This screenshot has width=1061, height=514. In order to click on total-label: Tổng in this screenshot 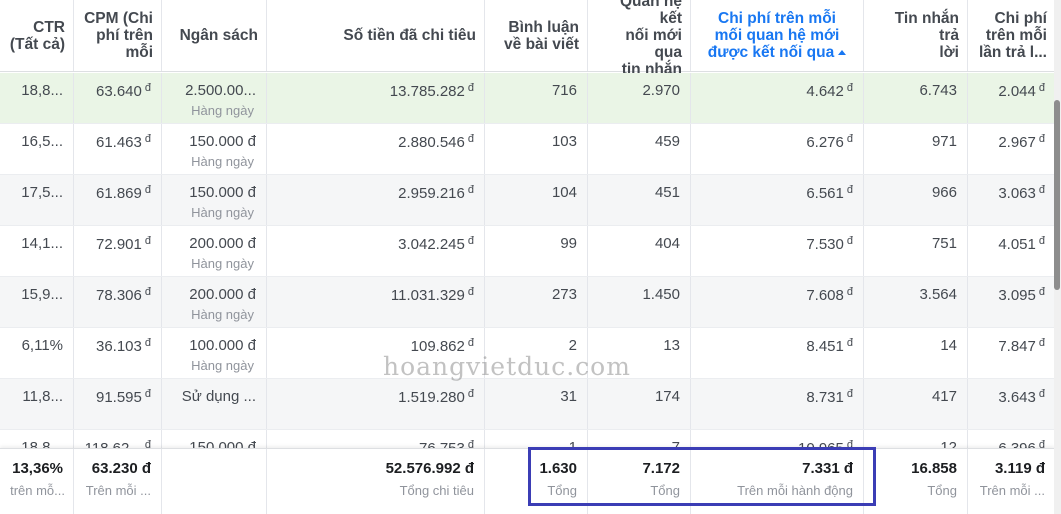, I will do `click(562, 490)`.